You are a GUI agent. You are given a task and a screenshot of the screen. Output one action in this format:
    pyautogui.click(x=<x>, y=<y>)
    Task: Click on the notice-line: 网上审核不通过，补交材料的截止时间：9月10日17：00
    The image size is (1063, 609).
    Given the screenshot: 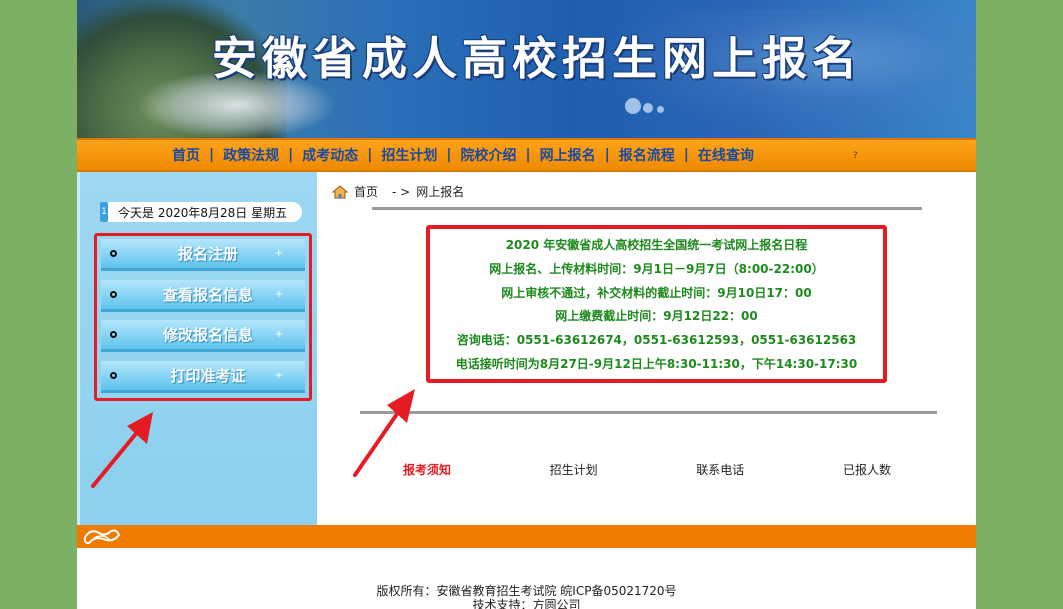 What is the action you would take?
    pyautogui.click(x=656, y=292)
    